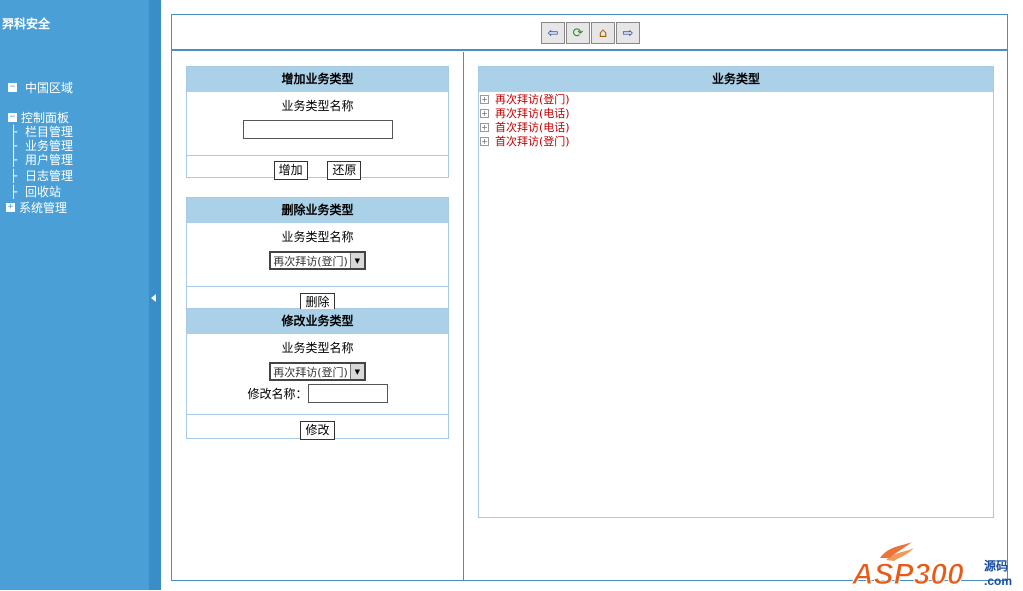 Image resolution: width=1023 pixels, height=591 pixels. What do you see at coordinates (736, 79) in the screenshot?
I see `type-panel-title: 业务类型` at bounding box center [736, 79].